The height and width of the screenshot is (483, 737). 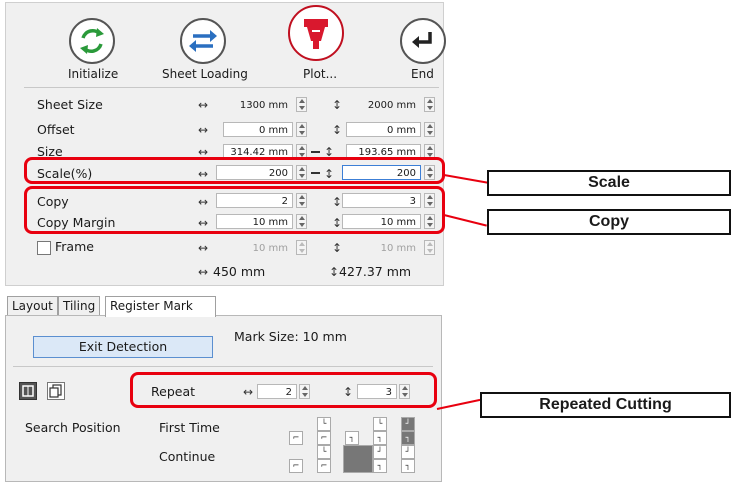 I want to click on frame-y-spinner, so click(x=429, y=247).